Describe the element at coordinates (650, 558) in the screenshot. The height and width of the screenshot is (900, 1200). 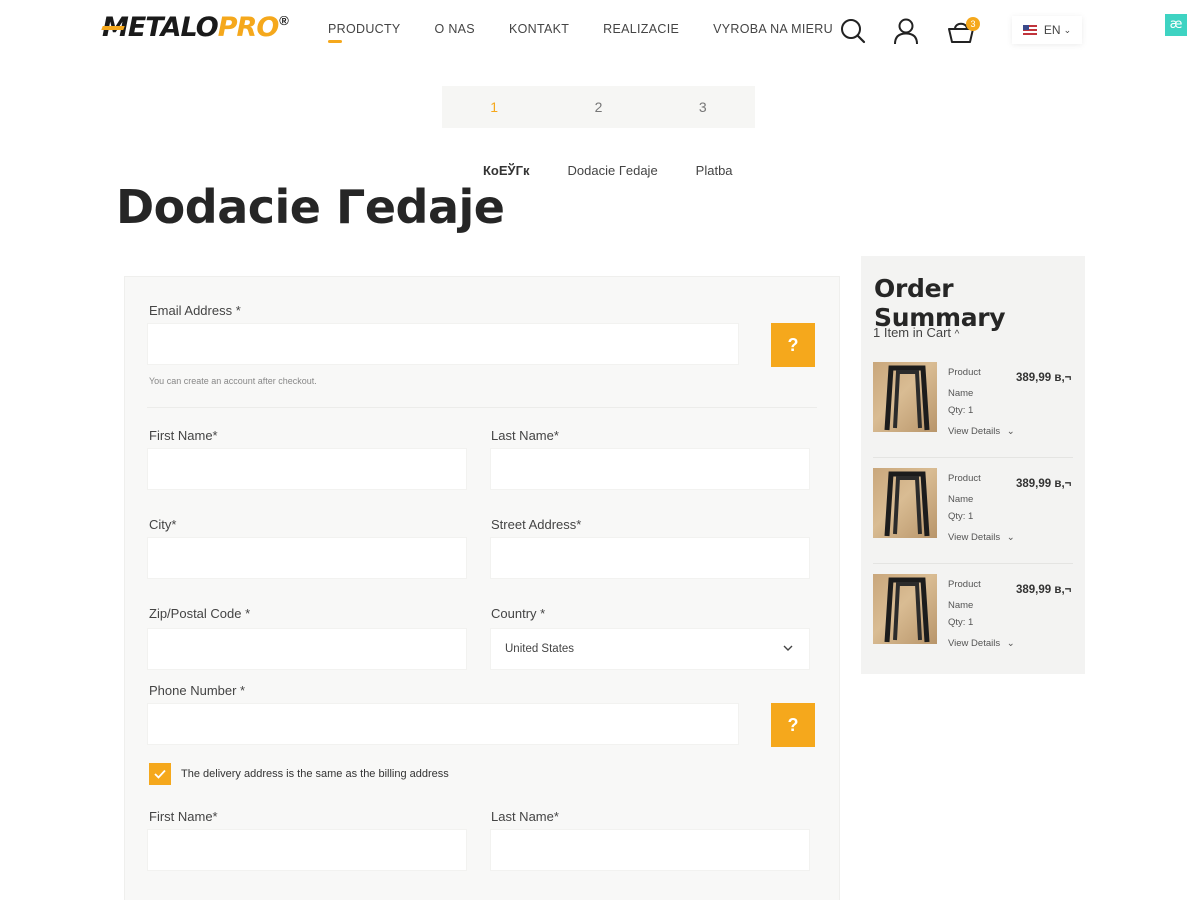
I see `street-address-field` at that location.